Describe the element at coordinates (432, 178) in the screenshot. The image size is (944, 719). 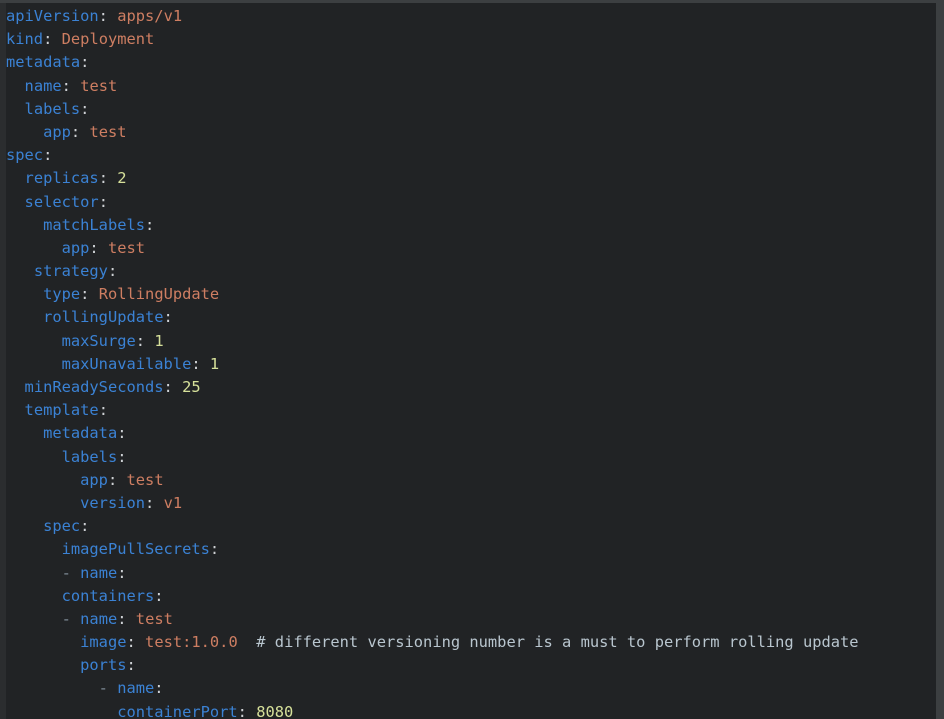
I see `code-line: replicas: 2` at that location.